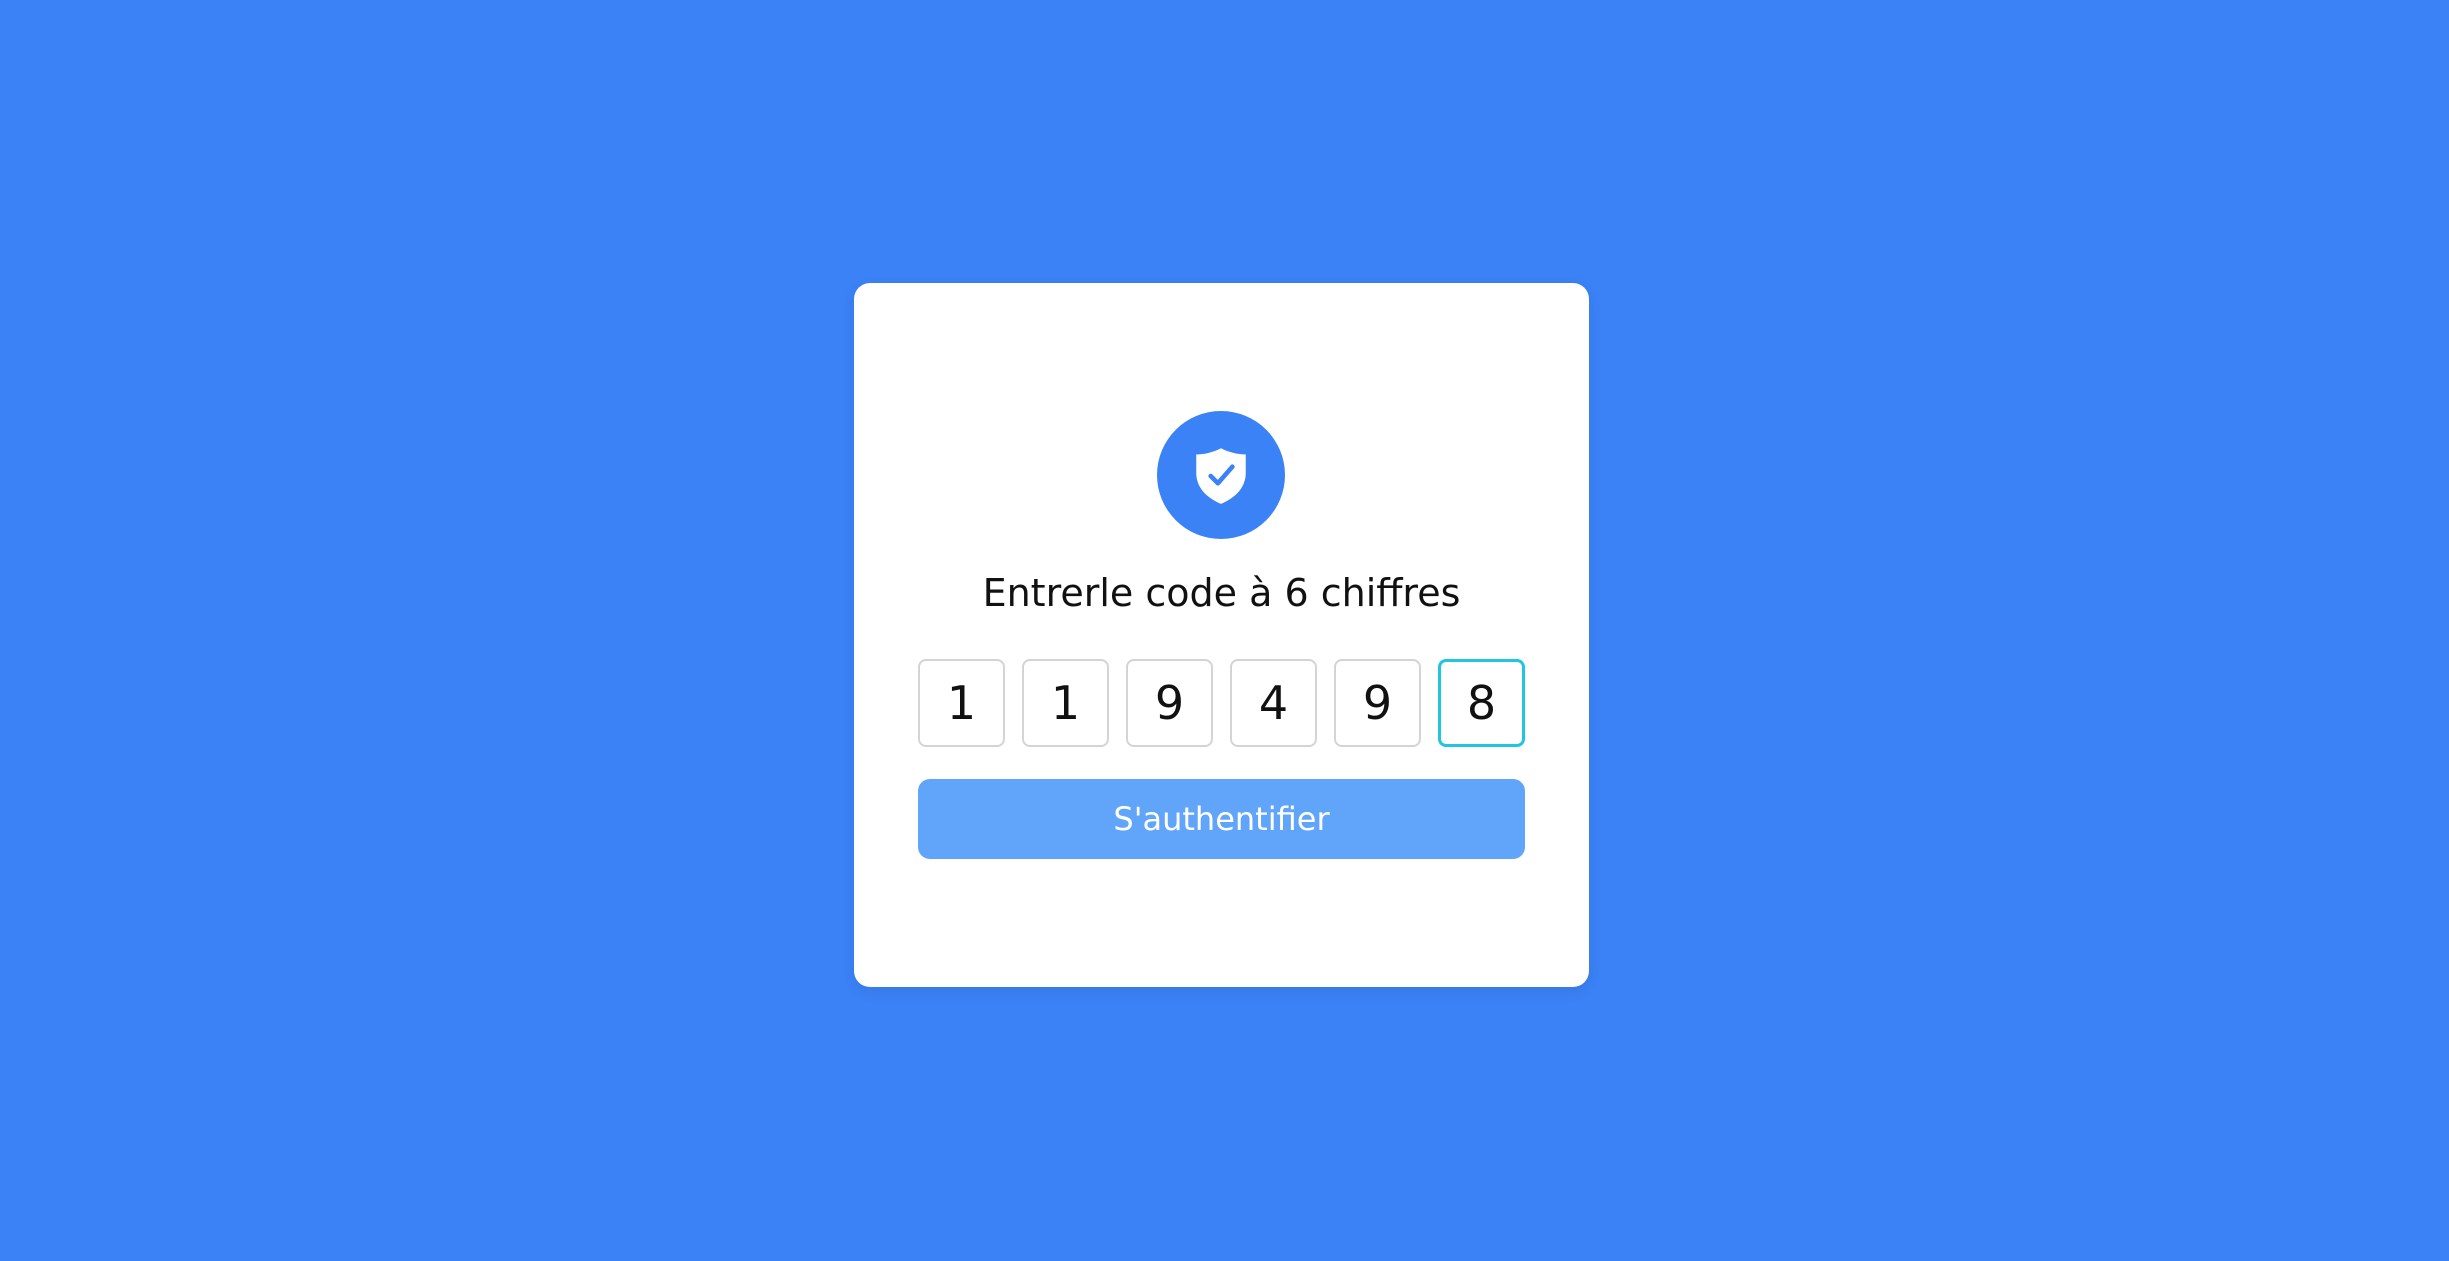  I want to click on otp-digit-5: 9, so click(1377, 703).